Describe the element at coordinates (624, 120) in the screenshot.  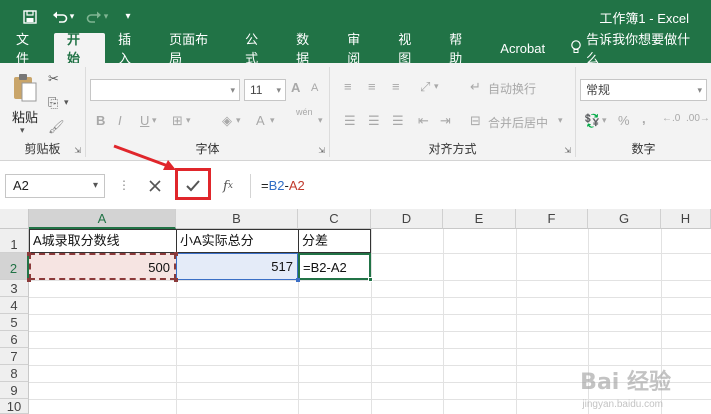
I see `percent-button: %` at that location.